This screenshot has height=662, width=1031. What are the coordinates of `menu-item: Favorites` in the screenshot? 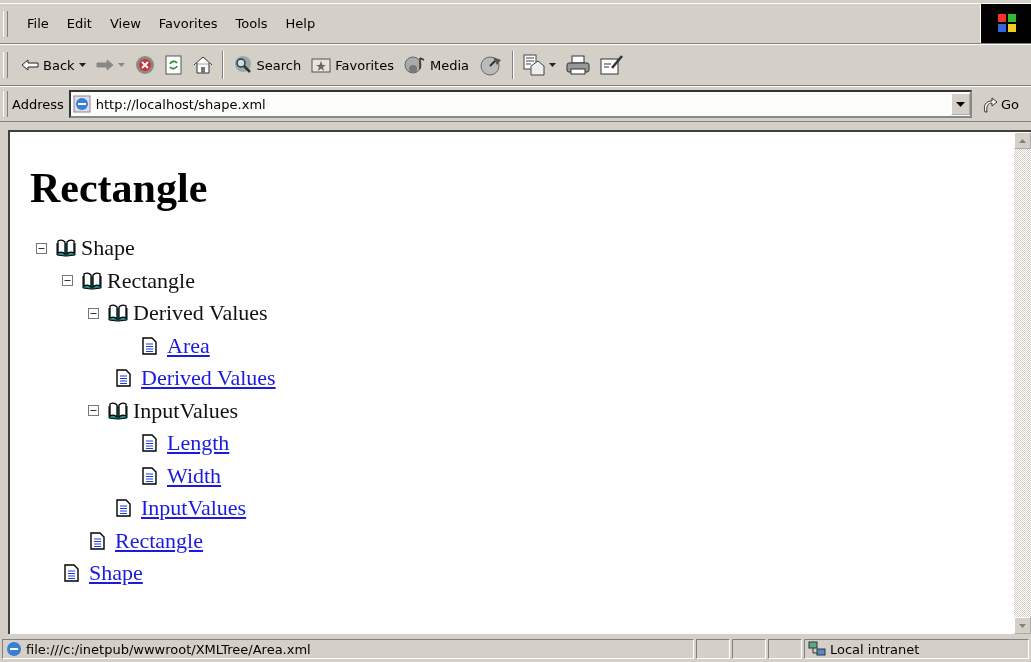 It's located at (188, 23).